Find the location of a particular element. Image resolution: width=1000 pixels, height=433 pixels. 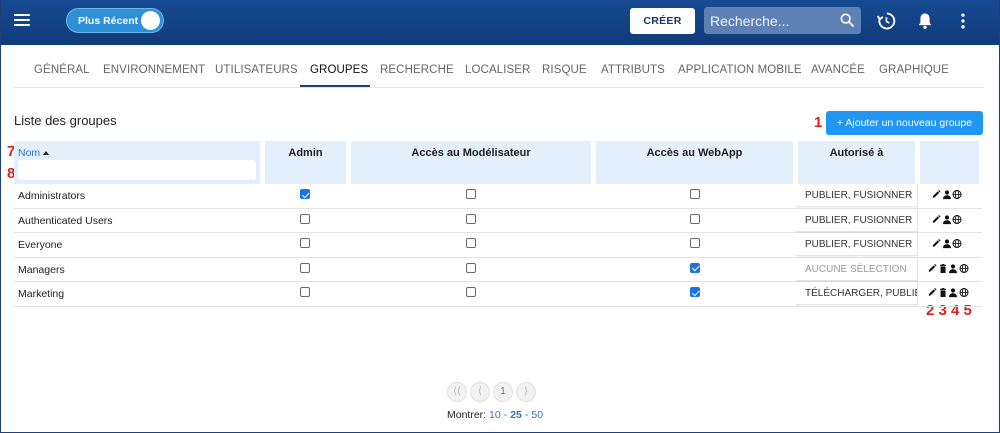

page-size-option: 10 is located at coordinates (495, 415).